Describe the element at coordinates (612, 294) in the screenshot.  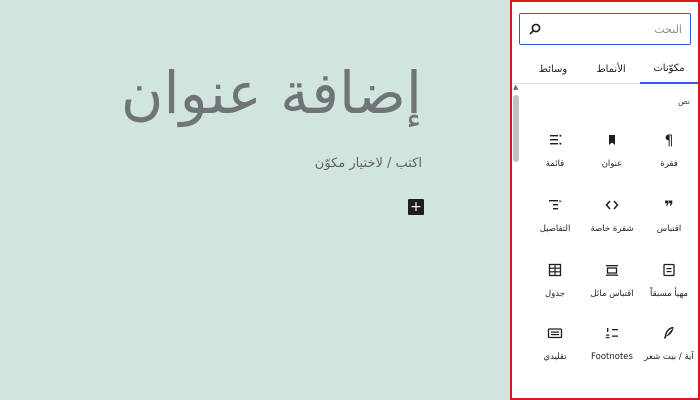
I see `block-label: اقتباس مائل` at that location.